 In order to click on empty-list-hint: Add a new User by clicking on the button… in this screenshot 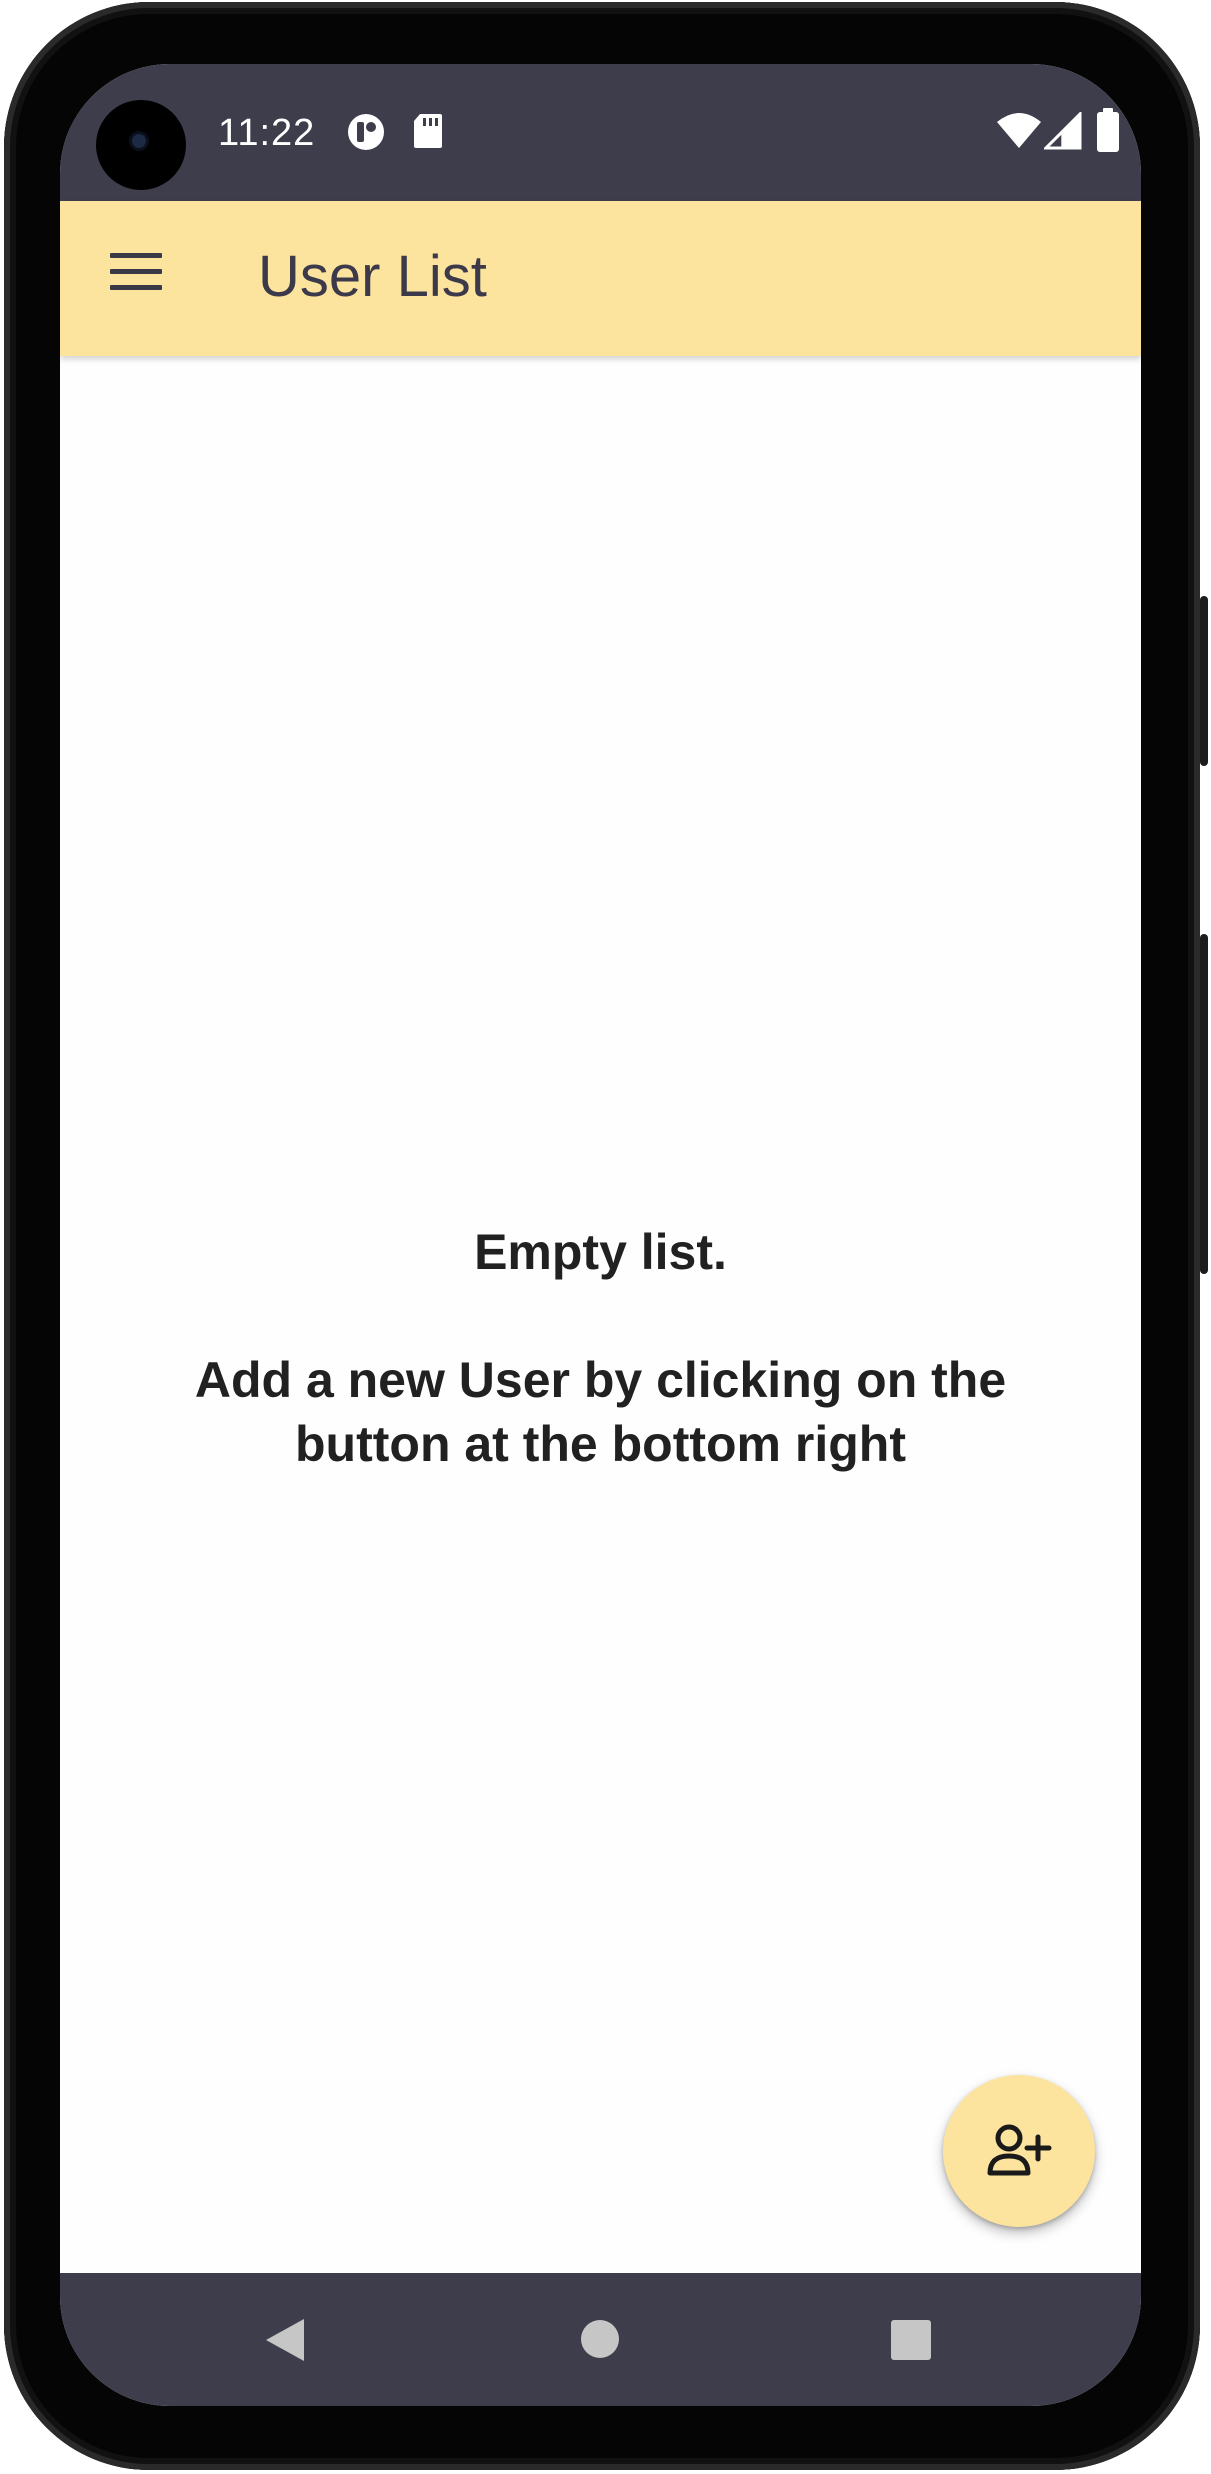, I will do `click(600, 1412)`.